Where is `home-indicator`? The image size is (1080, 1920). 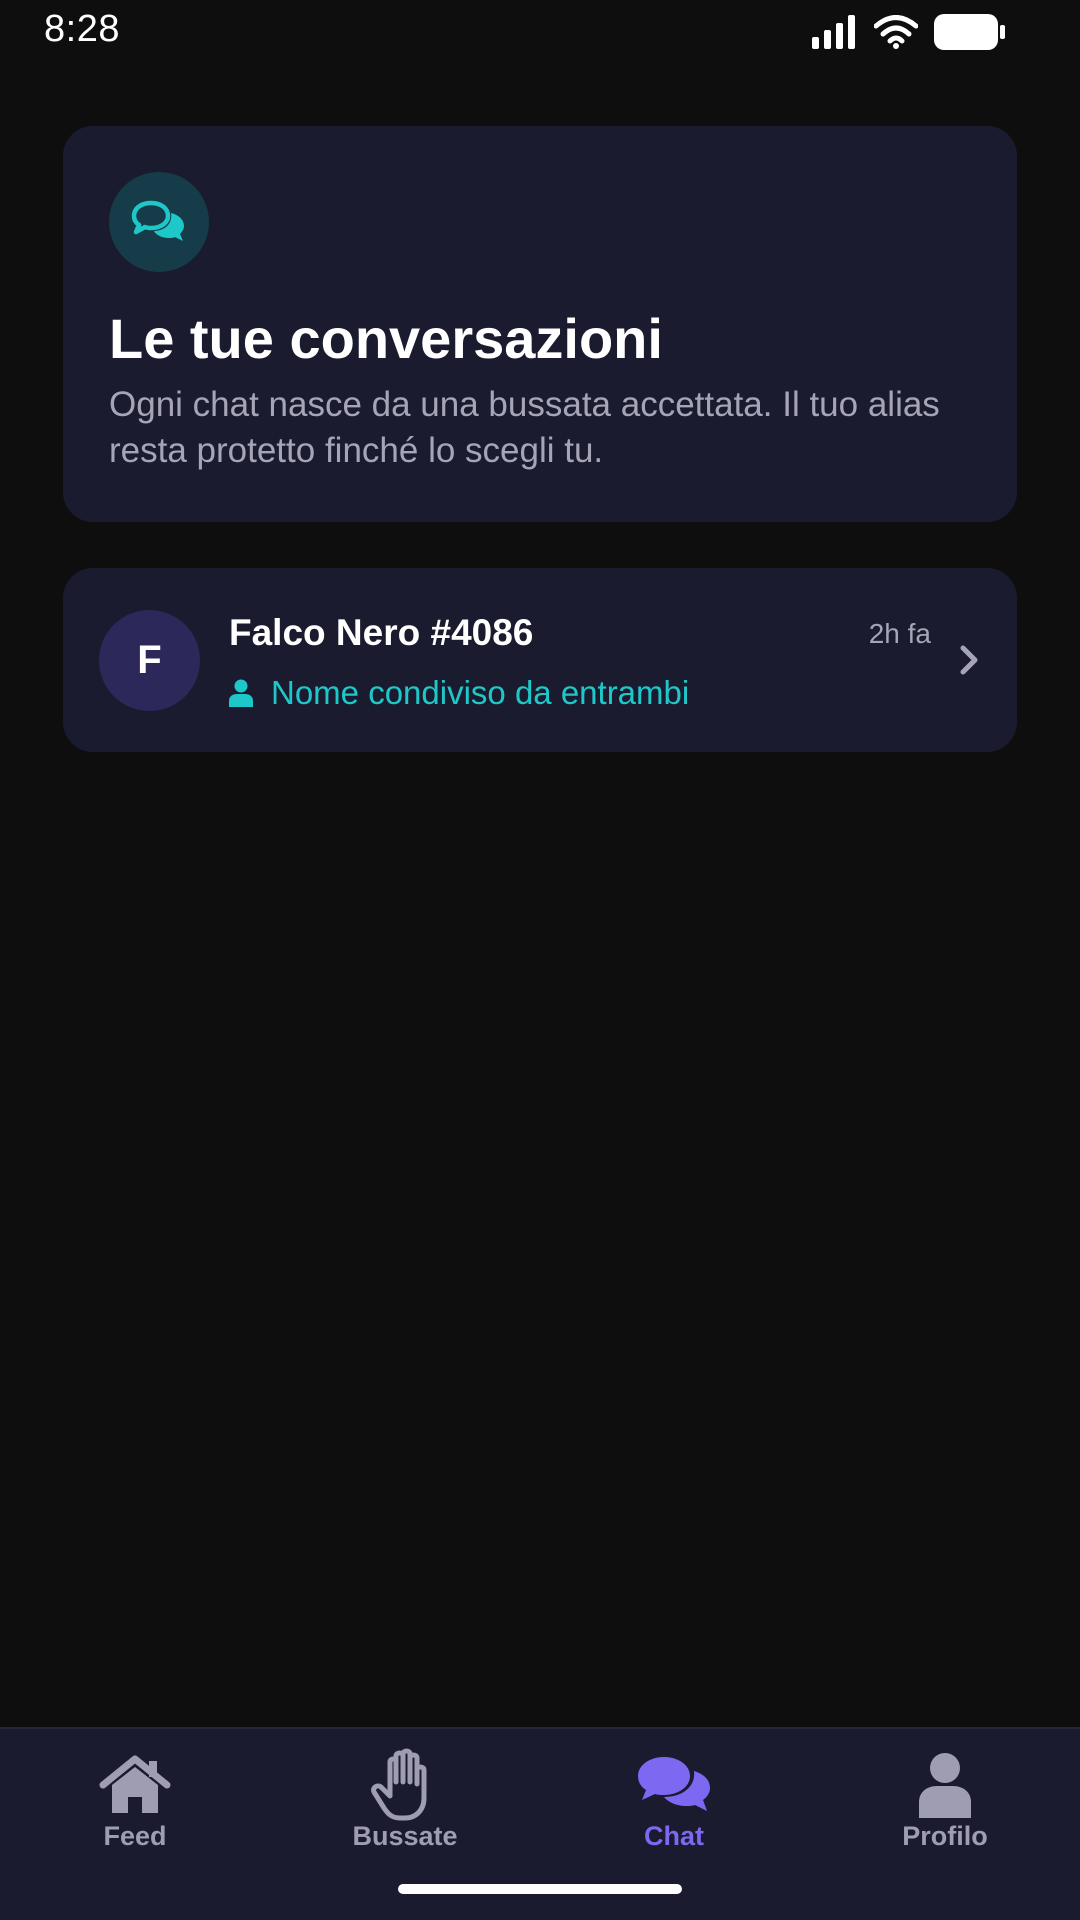
home-indicator is located at coordinates (540, 1889).